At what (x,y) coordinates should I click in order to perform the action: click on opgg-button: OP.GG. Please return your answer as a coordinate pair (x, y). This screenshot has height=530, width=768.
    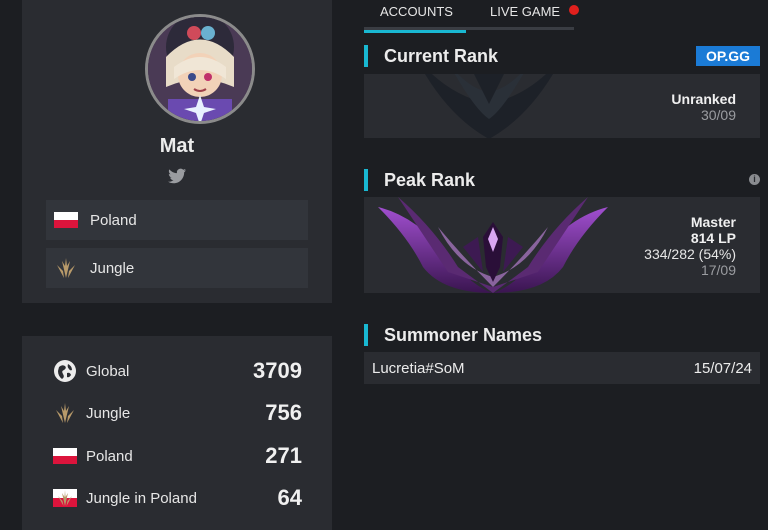
    Looking at the image, I should click on (728, 56).